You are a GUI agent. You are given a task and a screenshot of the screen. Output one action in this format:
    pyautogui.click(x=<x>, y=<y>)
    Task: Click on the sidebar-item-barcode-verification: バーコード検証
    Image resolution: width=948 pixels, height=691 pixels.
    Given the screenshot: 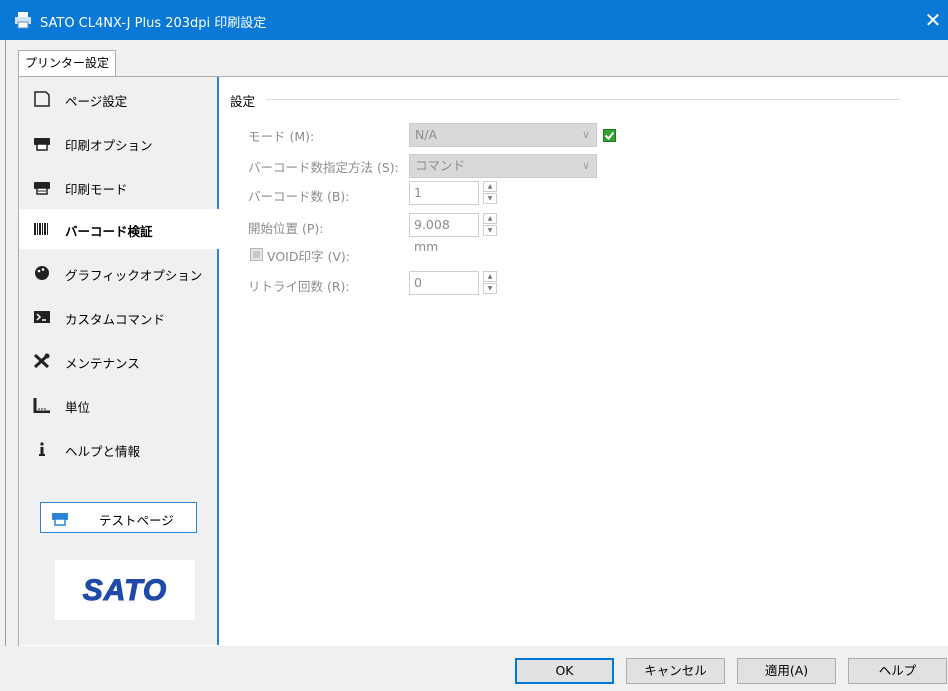 What is the action you would take?
    pyautogui.click(x=120, y=229)
    